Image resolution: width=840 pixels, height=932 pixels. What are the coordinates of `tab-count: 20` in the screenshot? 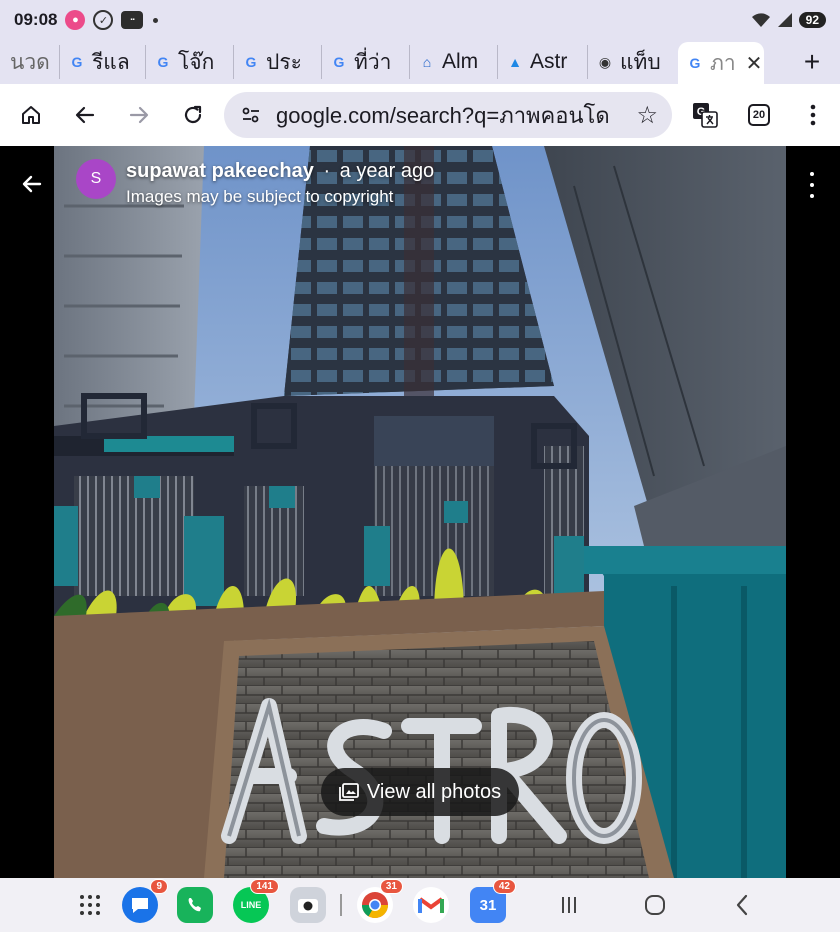 It's located at (759, 115).